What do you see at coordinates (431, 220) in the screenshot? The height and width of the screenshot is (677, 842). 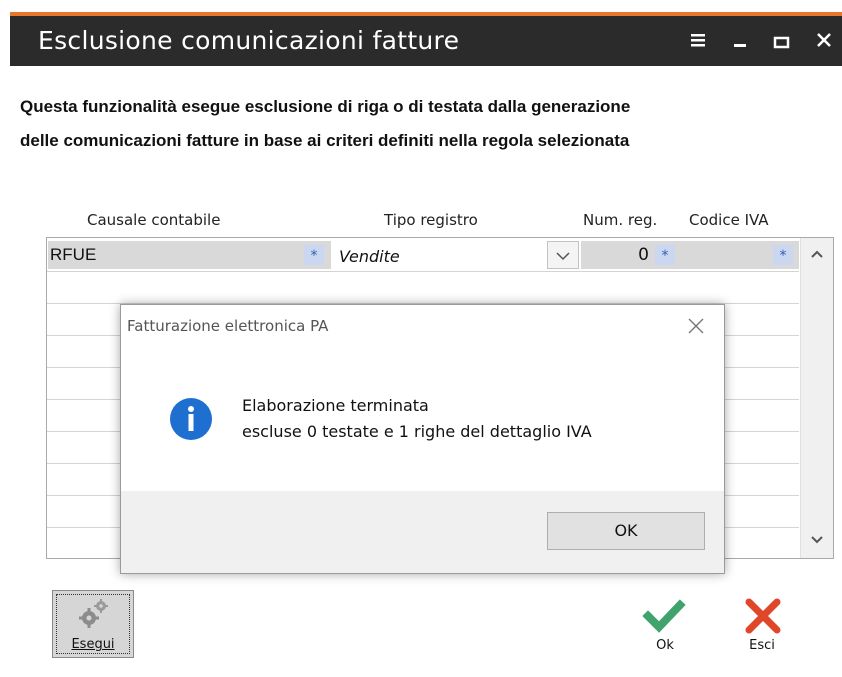 I see `column-header-tipo-registro: Tipo registro` at bounding box center [431, 220].